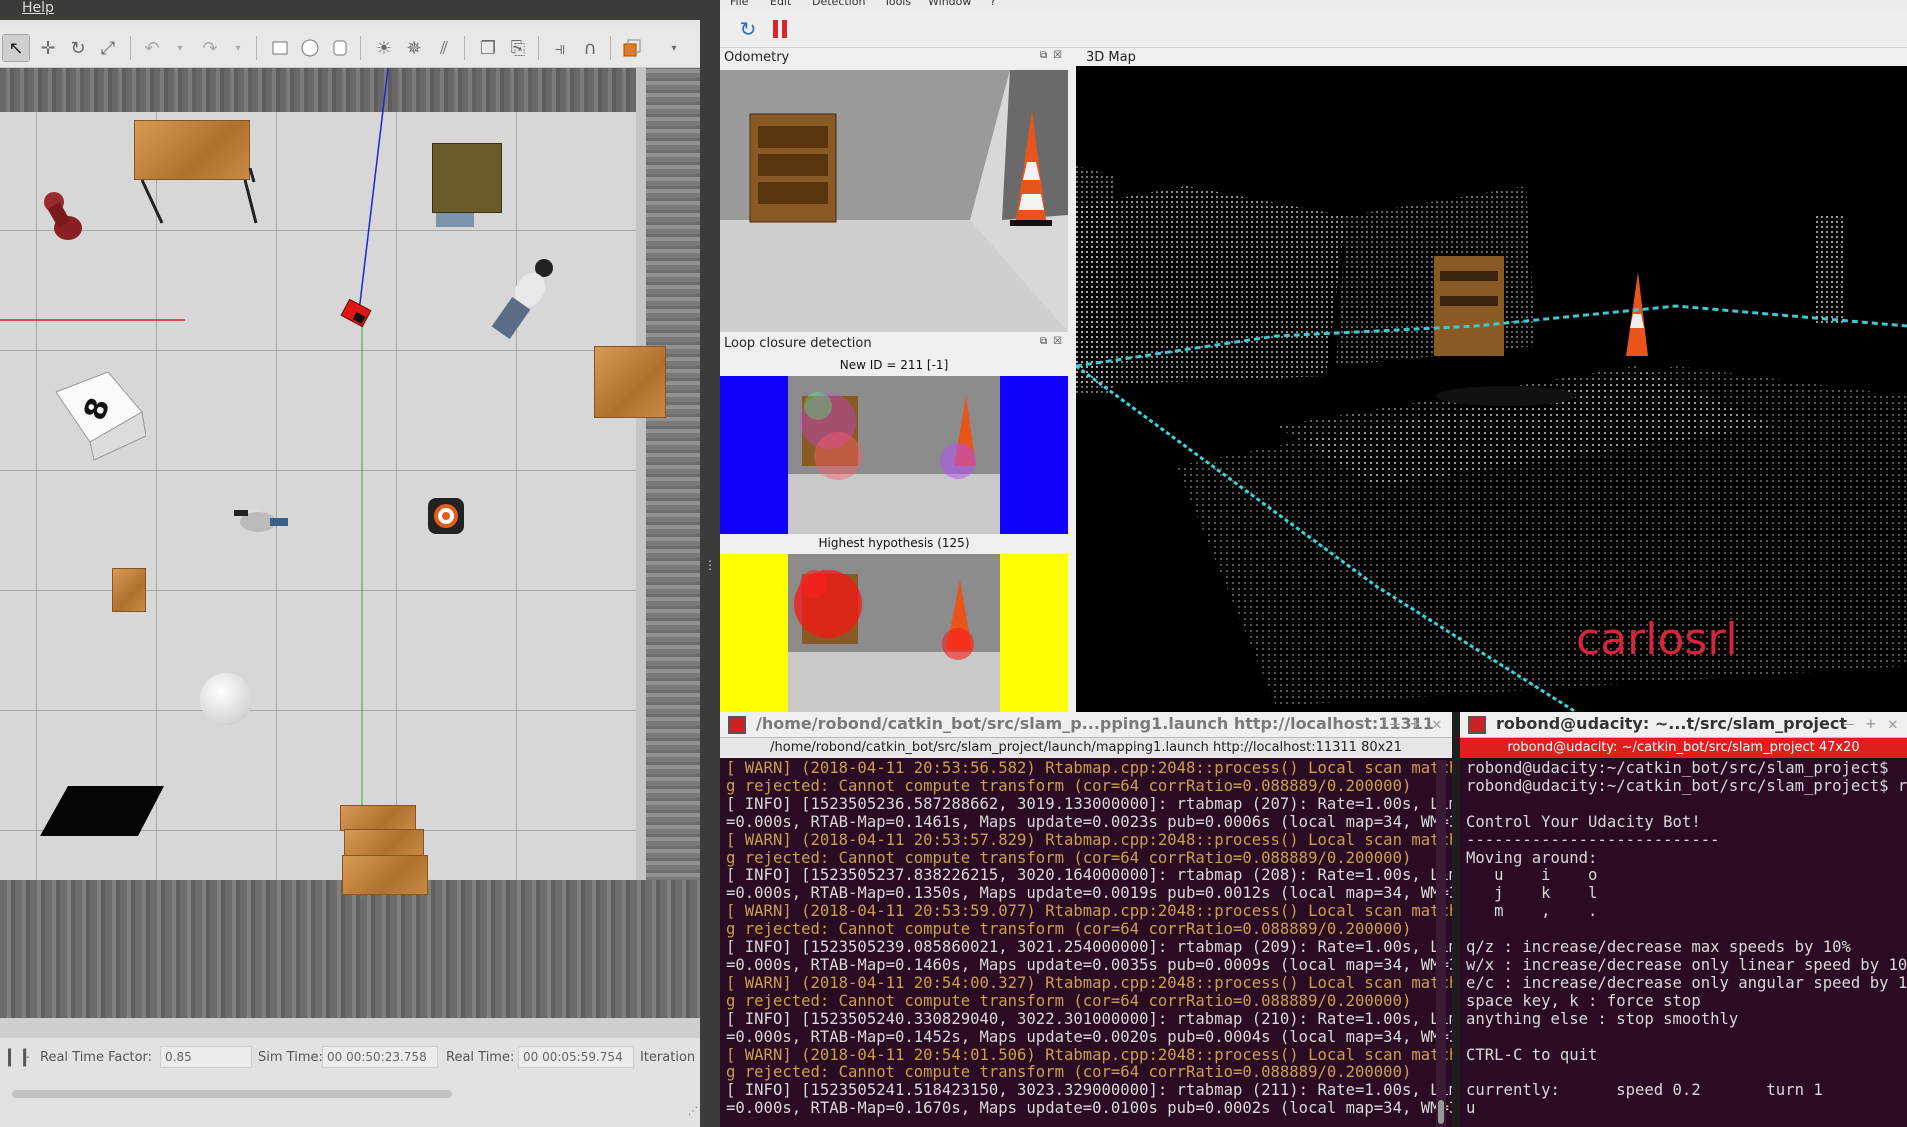 This screenshot has width=1907, height=1127. Describe the element at coordinates (385, 855) in the screenshot. I see `stacked-boxes` at that location.